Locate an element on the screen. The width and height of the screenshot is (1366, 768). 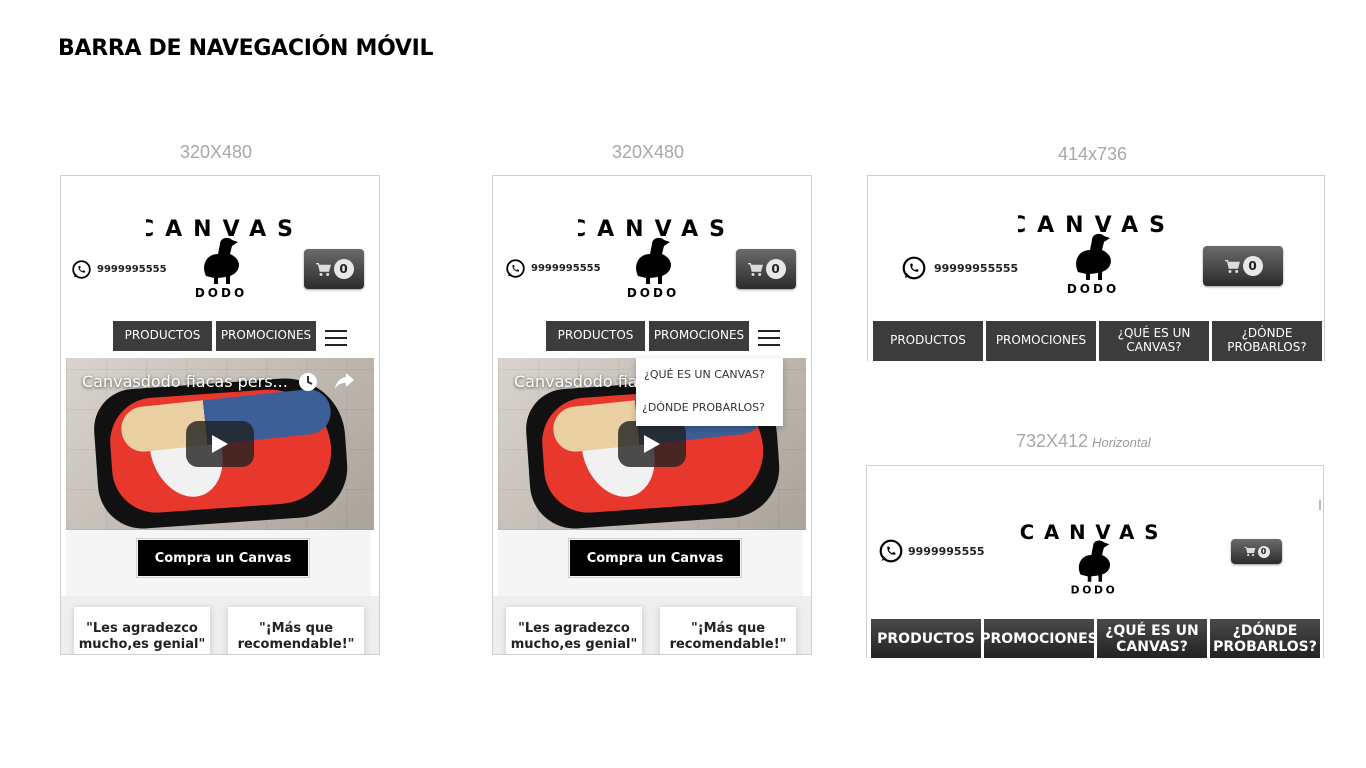
size-label: 732X412 Horizontal is located at coordinates (1083, 441).